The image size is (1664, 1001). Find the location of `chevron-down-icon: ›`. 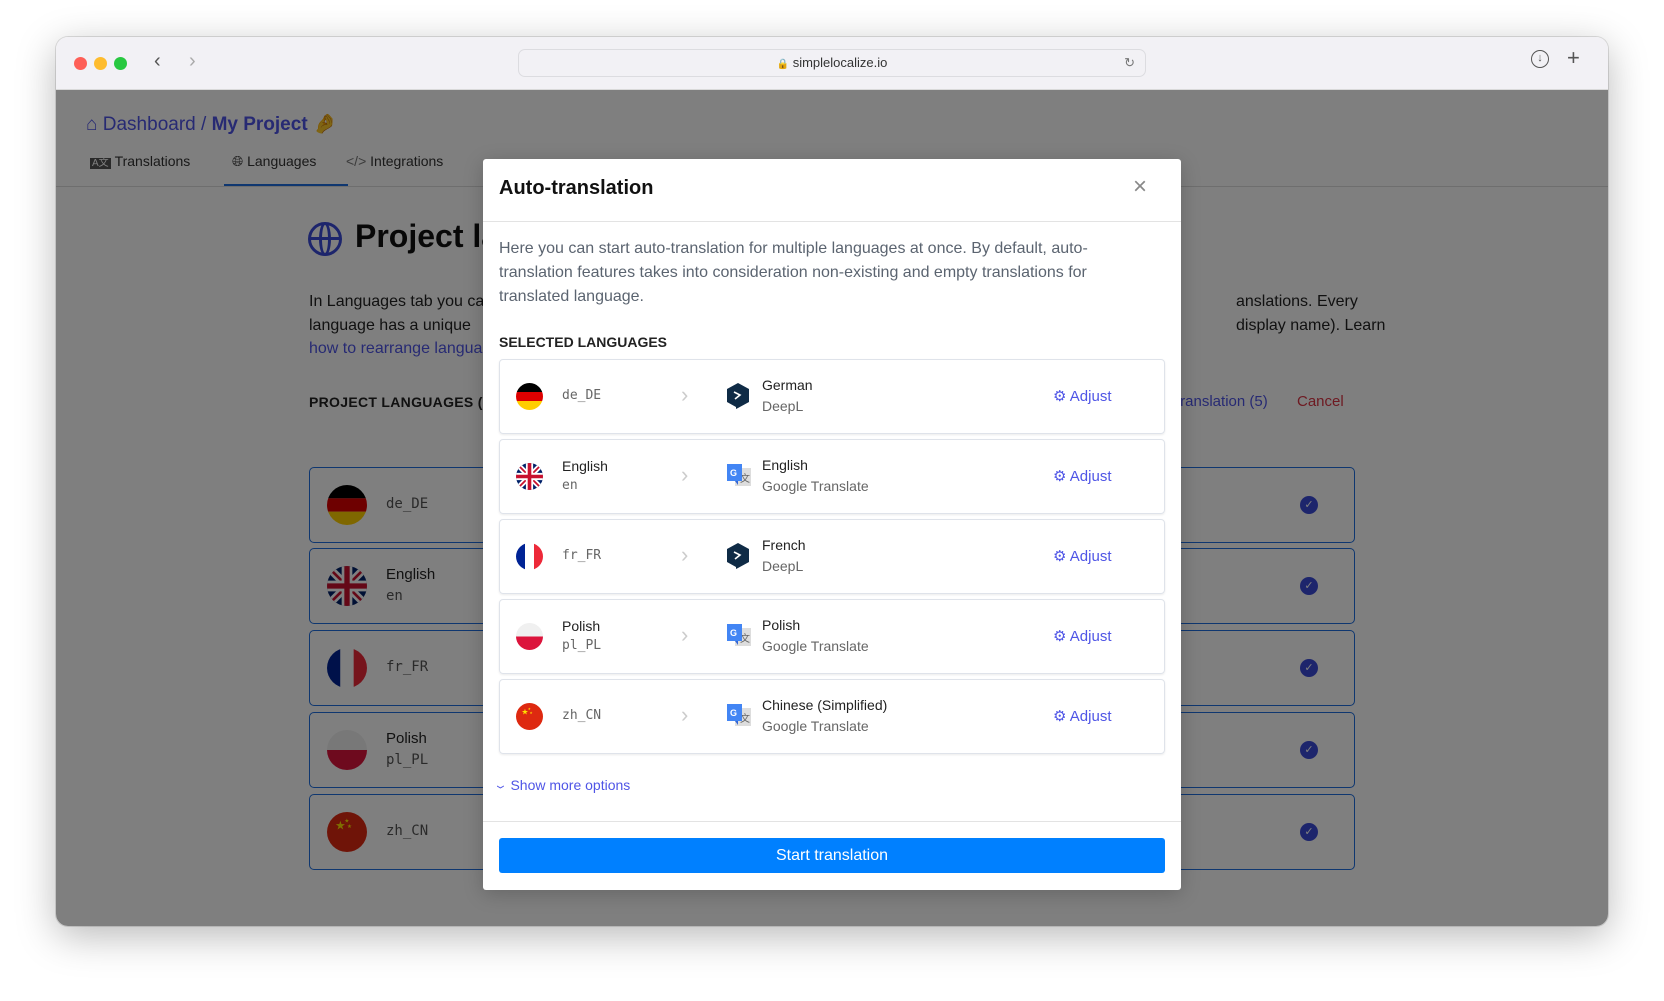

chevron-down-icon: › is located at coordinates (501, 787).